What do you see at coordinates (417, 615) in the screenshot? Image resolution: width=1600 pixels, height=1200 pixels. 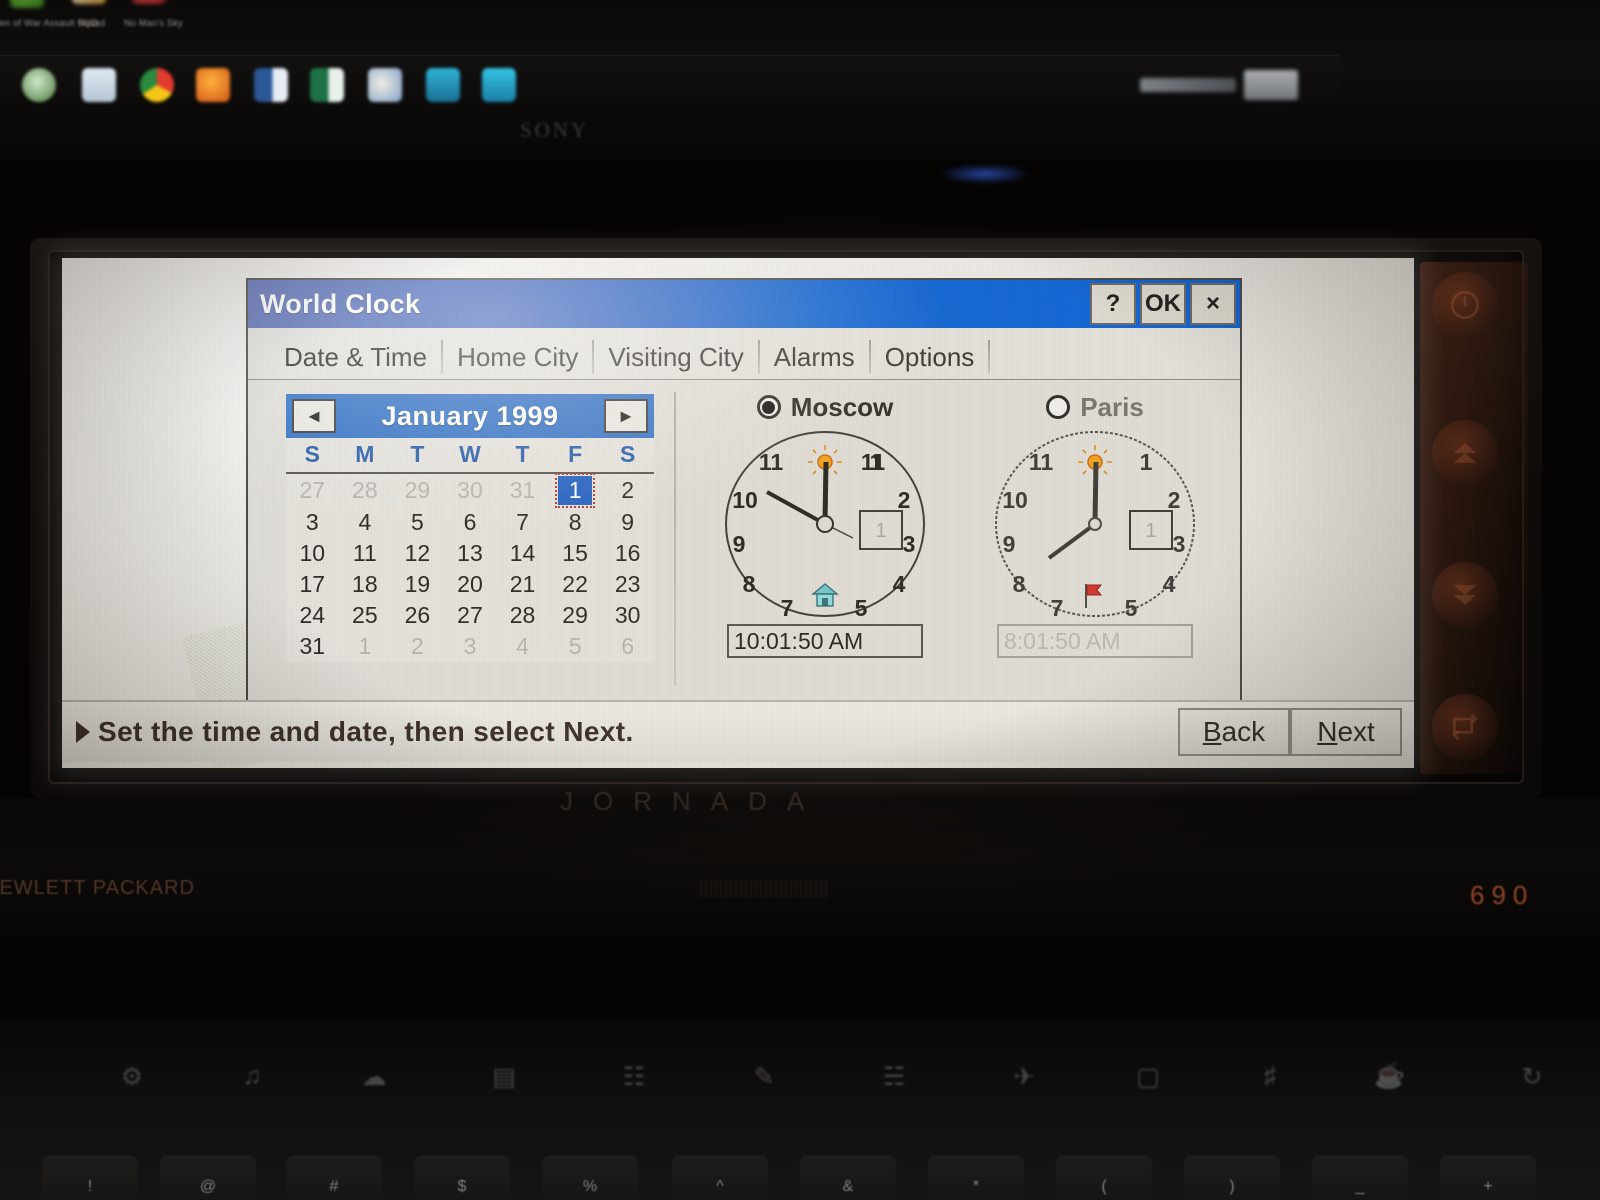 I see `calendar-day-cell: 26` at bounding box center [417, 615].